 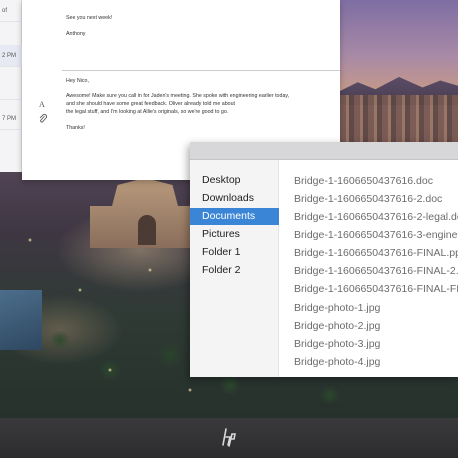 I want to click on wallpaper-city, so click(x=399, y=120).